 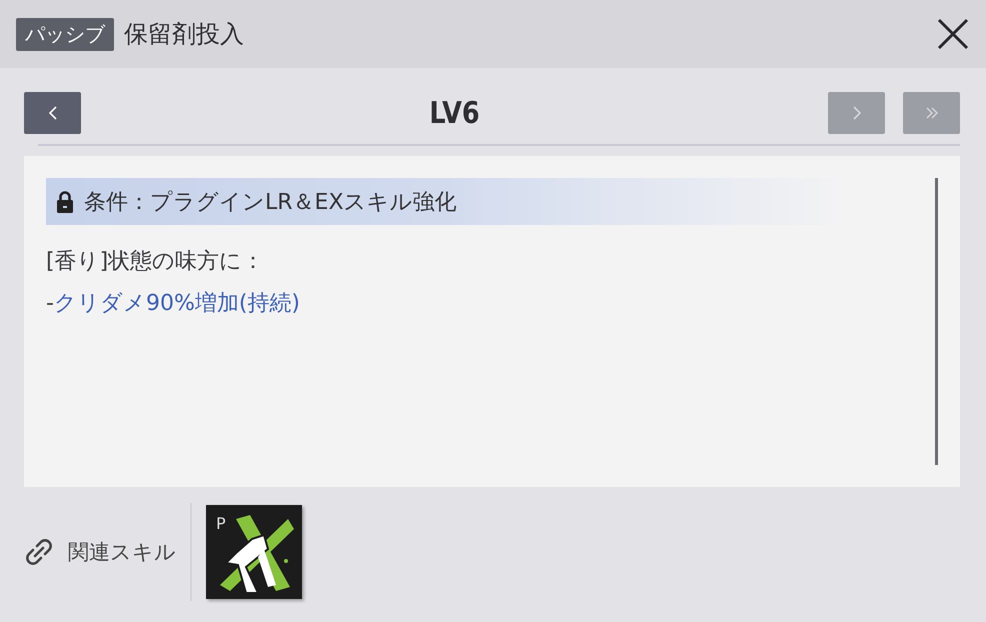 I want to click on scrollbar, so click(x=936, y=321).